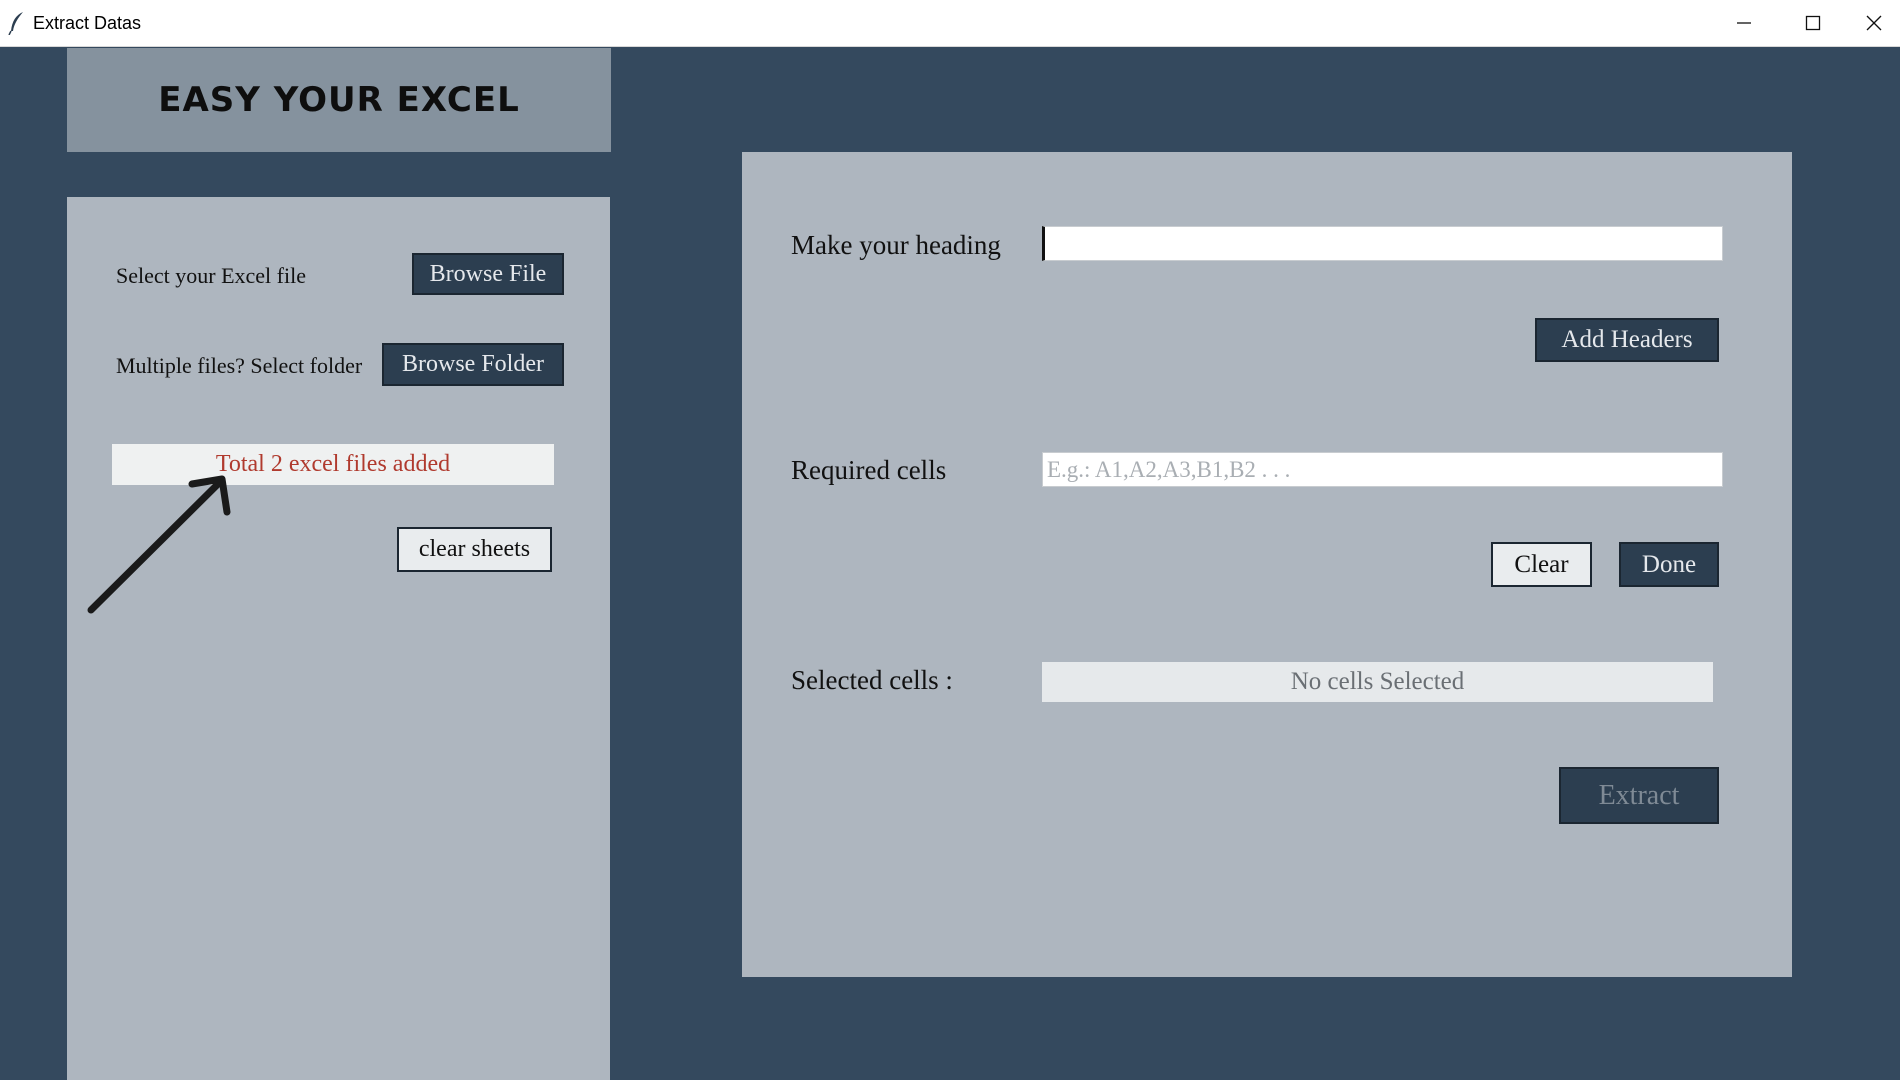 Image resolution: width=1900 pixels, height=1080 pixels. Describe the element at coordinates (474, 549) in the screenshot. I see `clear-sheets-button: clear sheets` at that location.